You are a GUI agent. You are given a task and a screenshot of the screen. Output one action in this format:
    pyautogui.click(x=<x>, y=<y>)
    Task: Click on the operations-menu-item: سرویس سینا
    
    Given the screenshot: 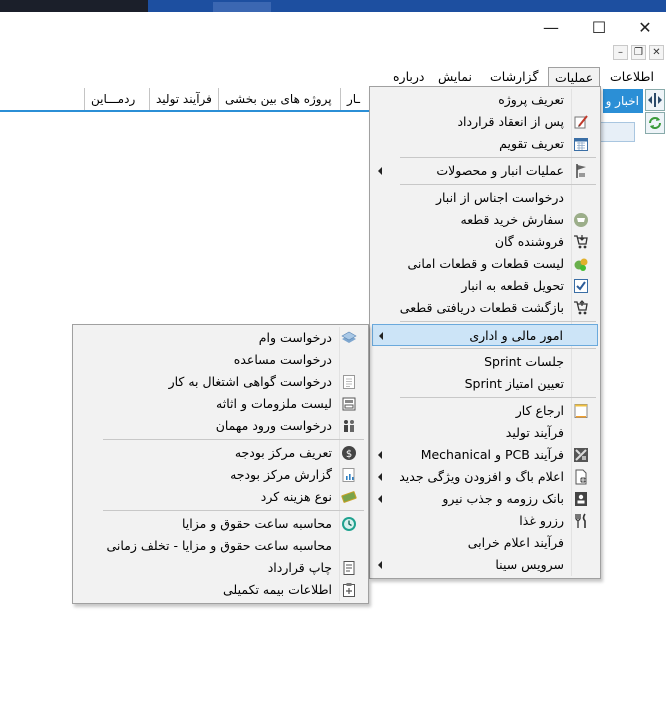 What is the action you would take?
    pyautogui.click(x=485, y=565)
    